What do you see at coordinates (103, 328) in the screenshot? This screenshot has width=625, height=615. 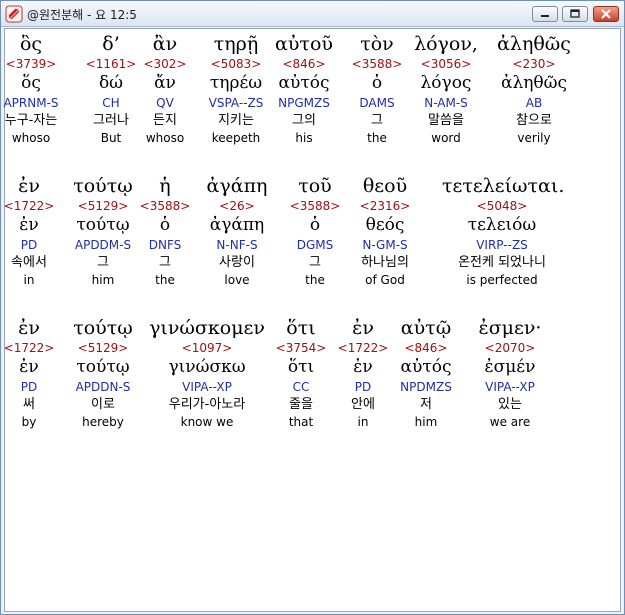 I see `greek-text: τούτῳ` at bounding box center [103, 328].